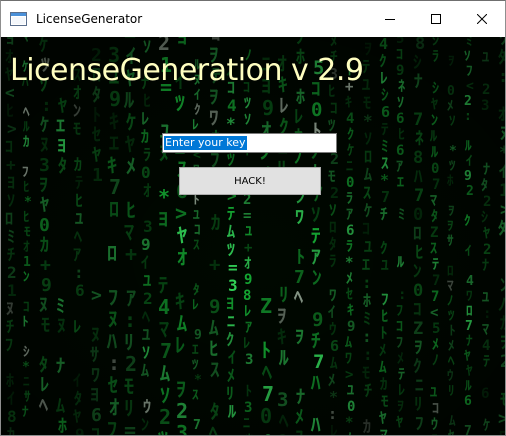  What do you see at coordinates (19, 19) in the screenshot?
I see `app-window-icon` at bounding box center [19, 19].